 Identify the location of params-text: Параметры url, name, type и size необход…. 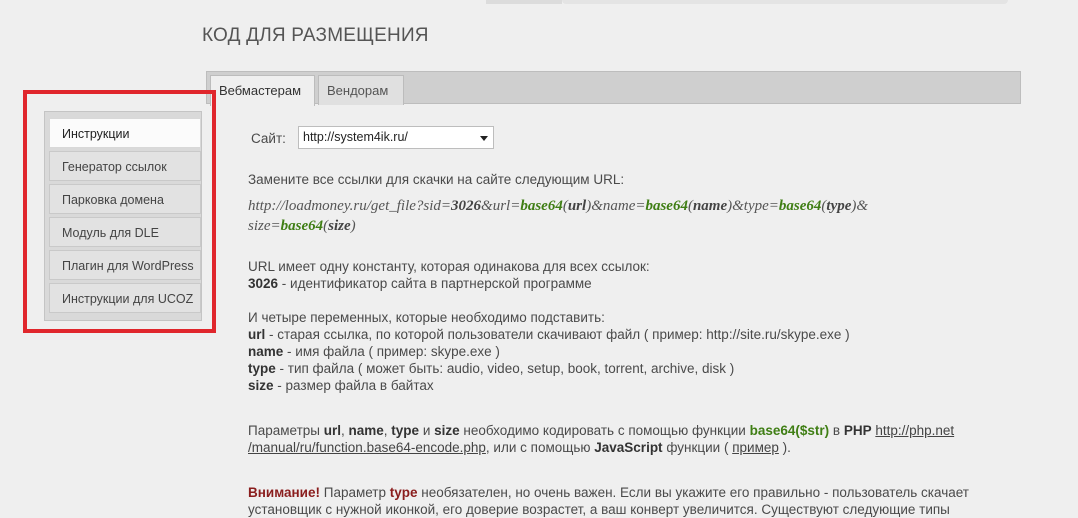
(601, 439).